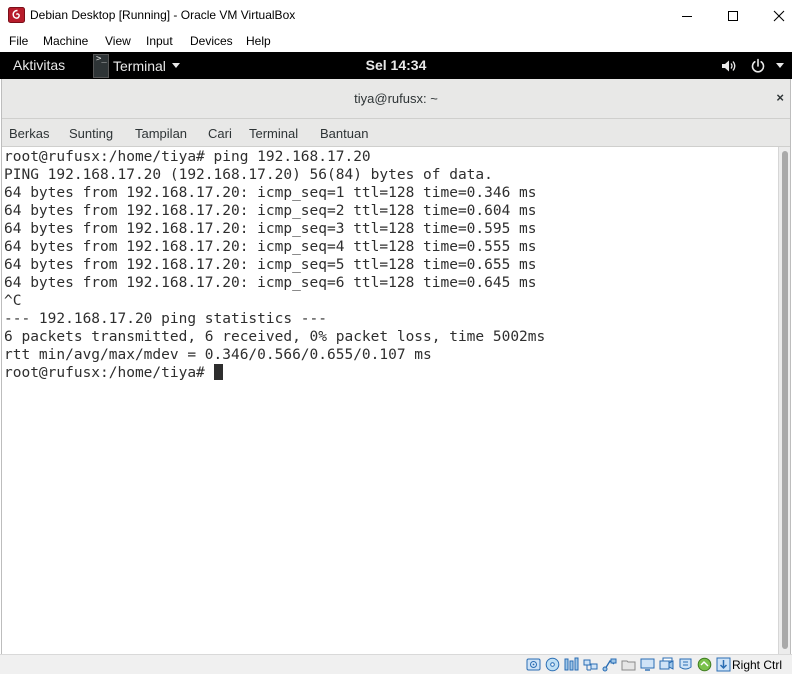  I want to click on terminal-line: --- 192.168.17.20 ping statistics ---, so click(166, 319).